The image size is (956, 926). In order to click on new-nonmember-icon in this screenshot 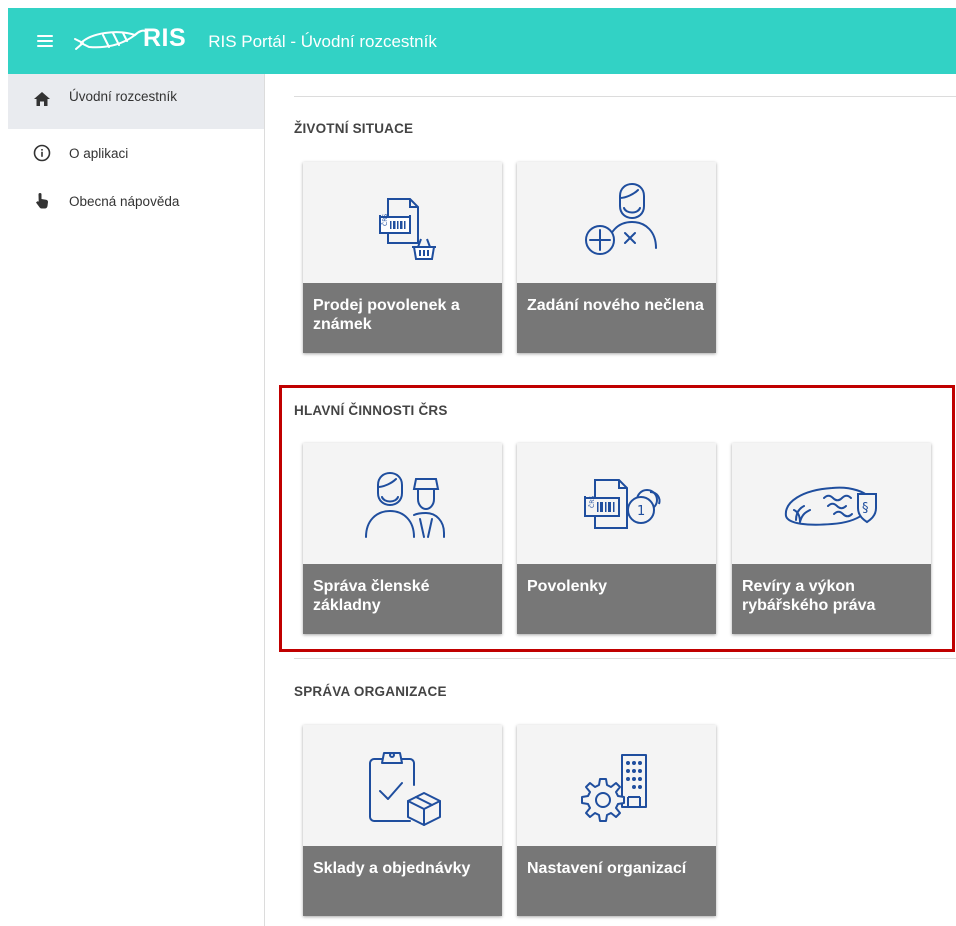, I will do `click(616, 222)`.